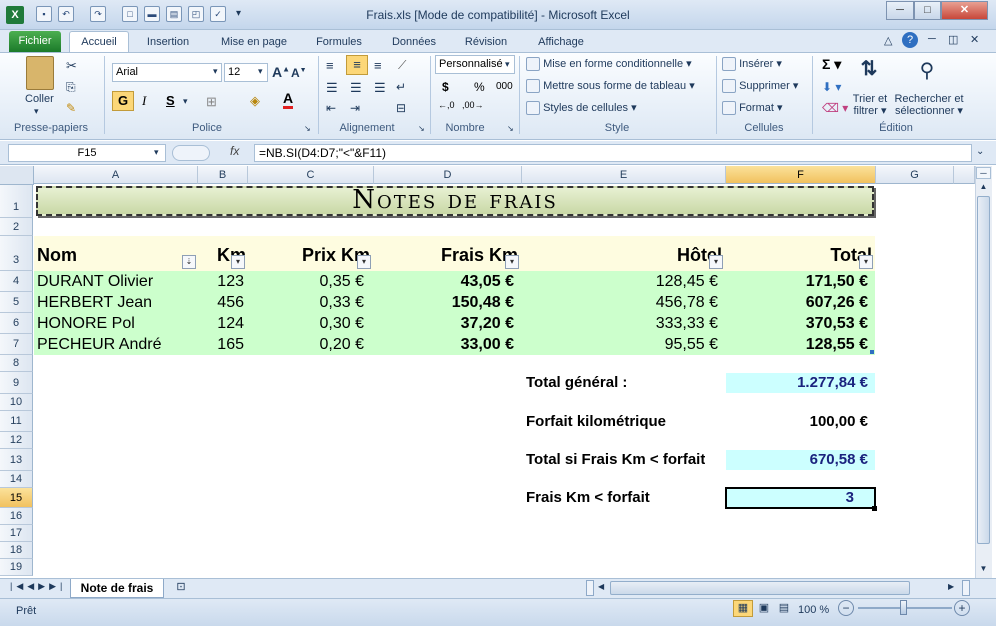 This screenshot has width=996, height=626. Describe the element at coordinates (983, 370) in the screenshot. I see `vertical-scroll-thumb` at that location.